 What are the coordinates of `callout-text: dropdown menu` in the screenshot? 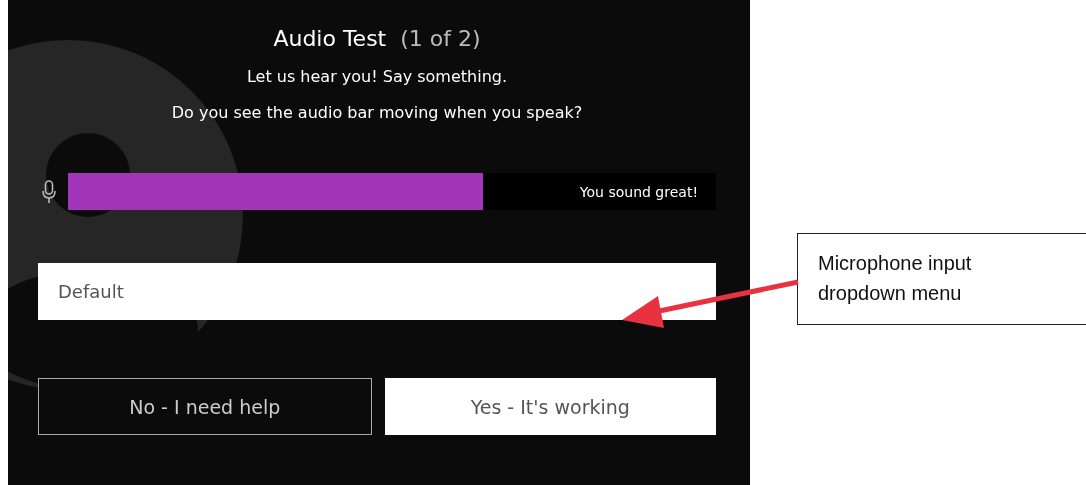 It's located at (890, 293).